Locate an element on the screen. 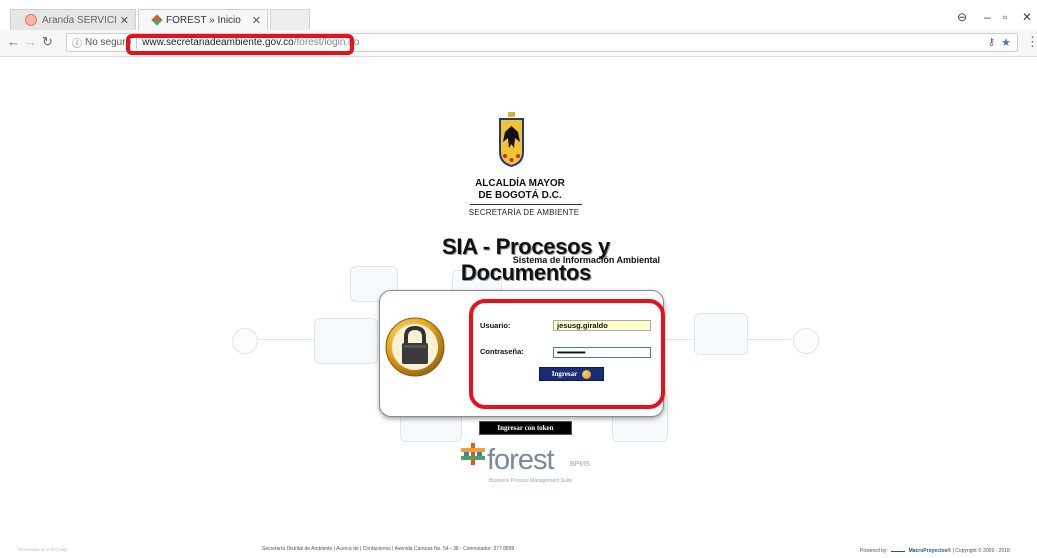 The height and width of the screenshot is (558, 1037). forest-logo-icon is located at coordinates (473, 454).